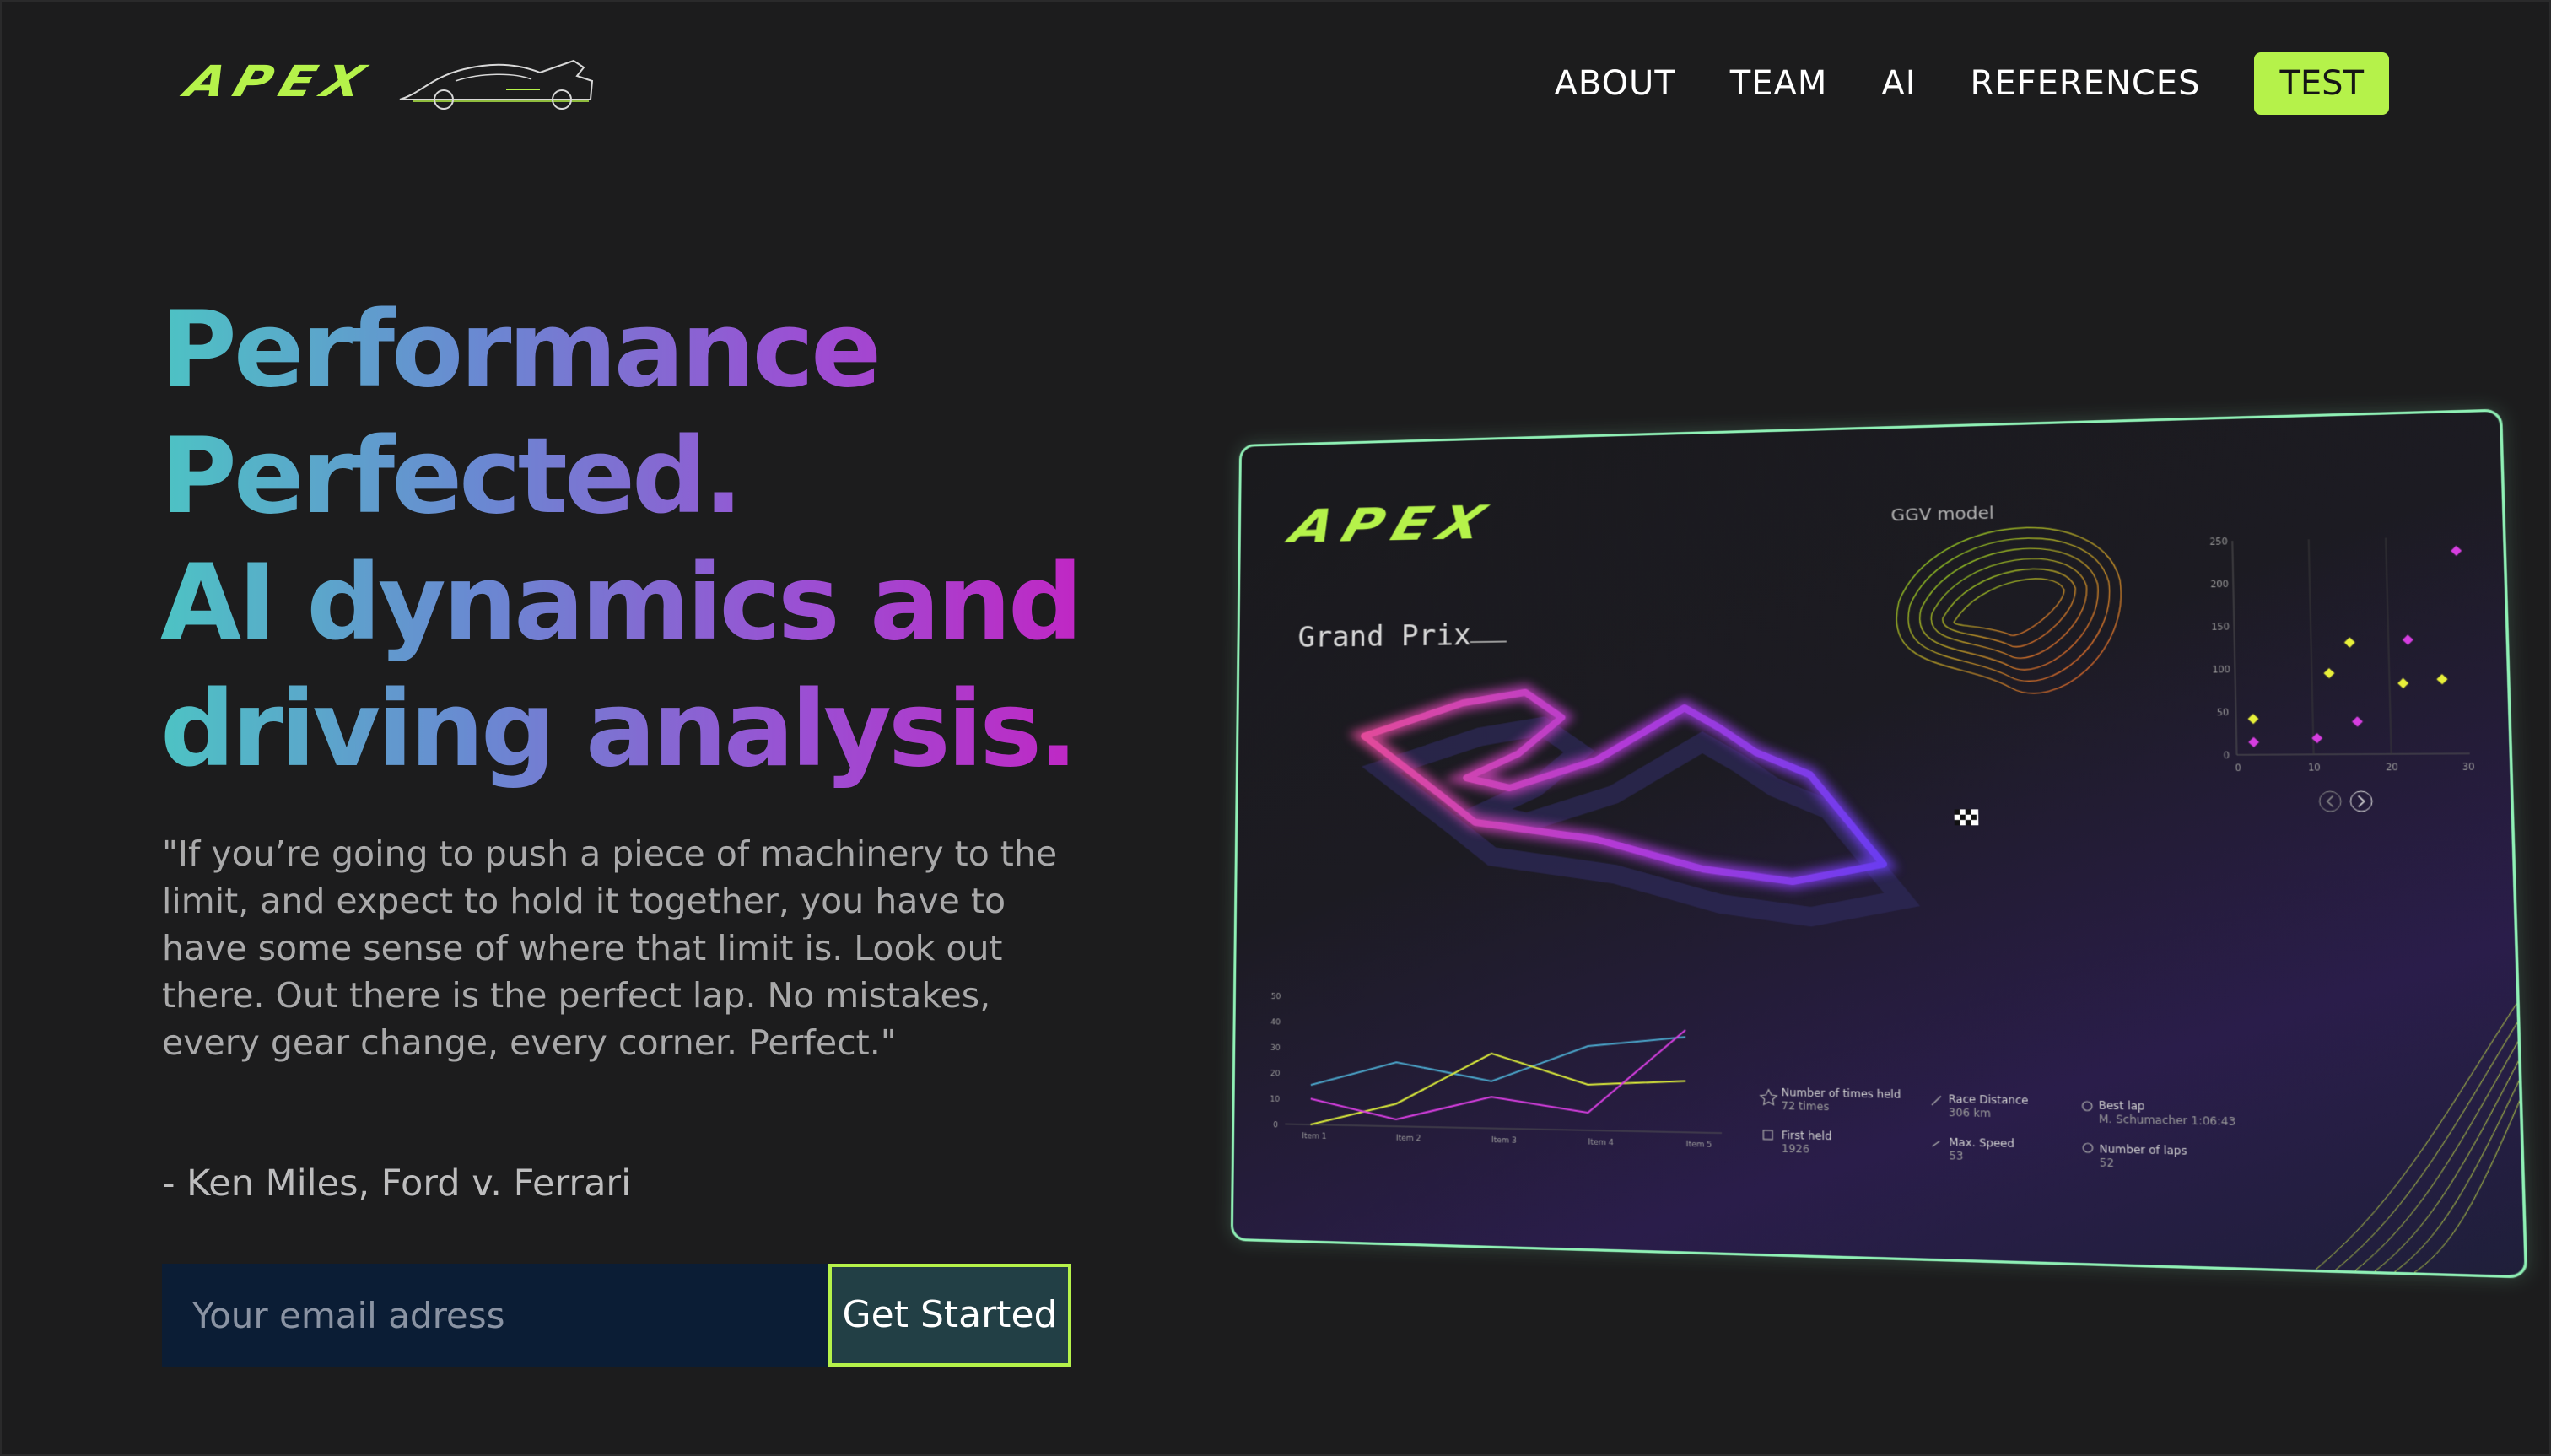  What do you see at coordinates (1275, 1074) in the screenshot?
I see `line-y-tick: 20` at bounding box center [1275, 1074].